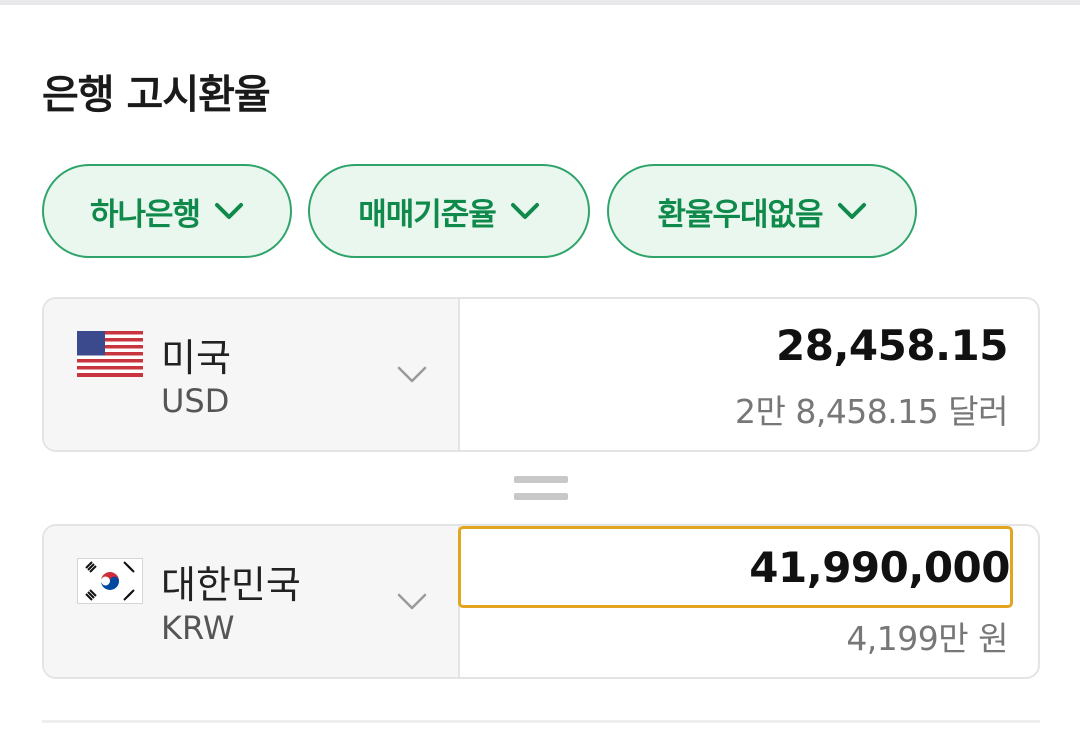 This screenshot has width=1080, height=743. What do you see at coordinates (871, 411) in the screenshot?
I see `from-amount-korean: 2만 8,458.15 달러` at bounding box center [871, 411].